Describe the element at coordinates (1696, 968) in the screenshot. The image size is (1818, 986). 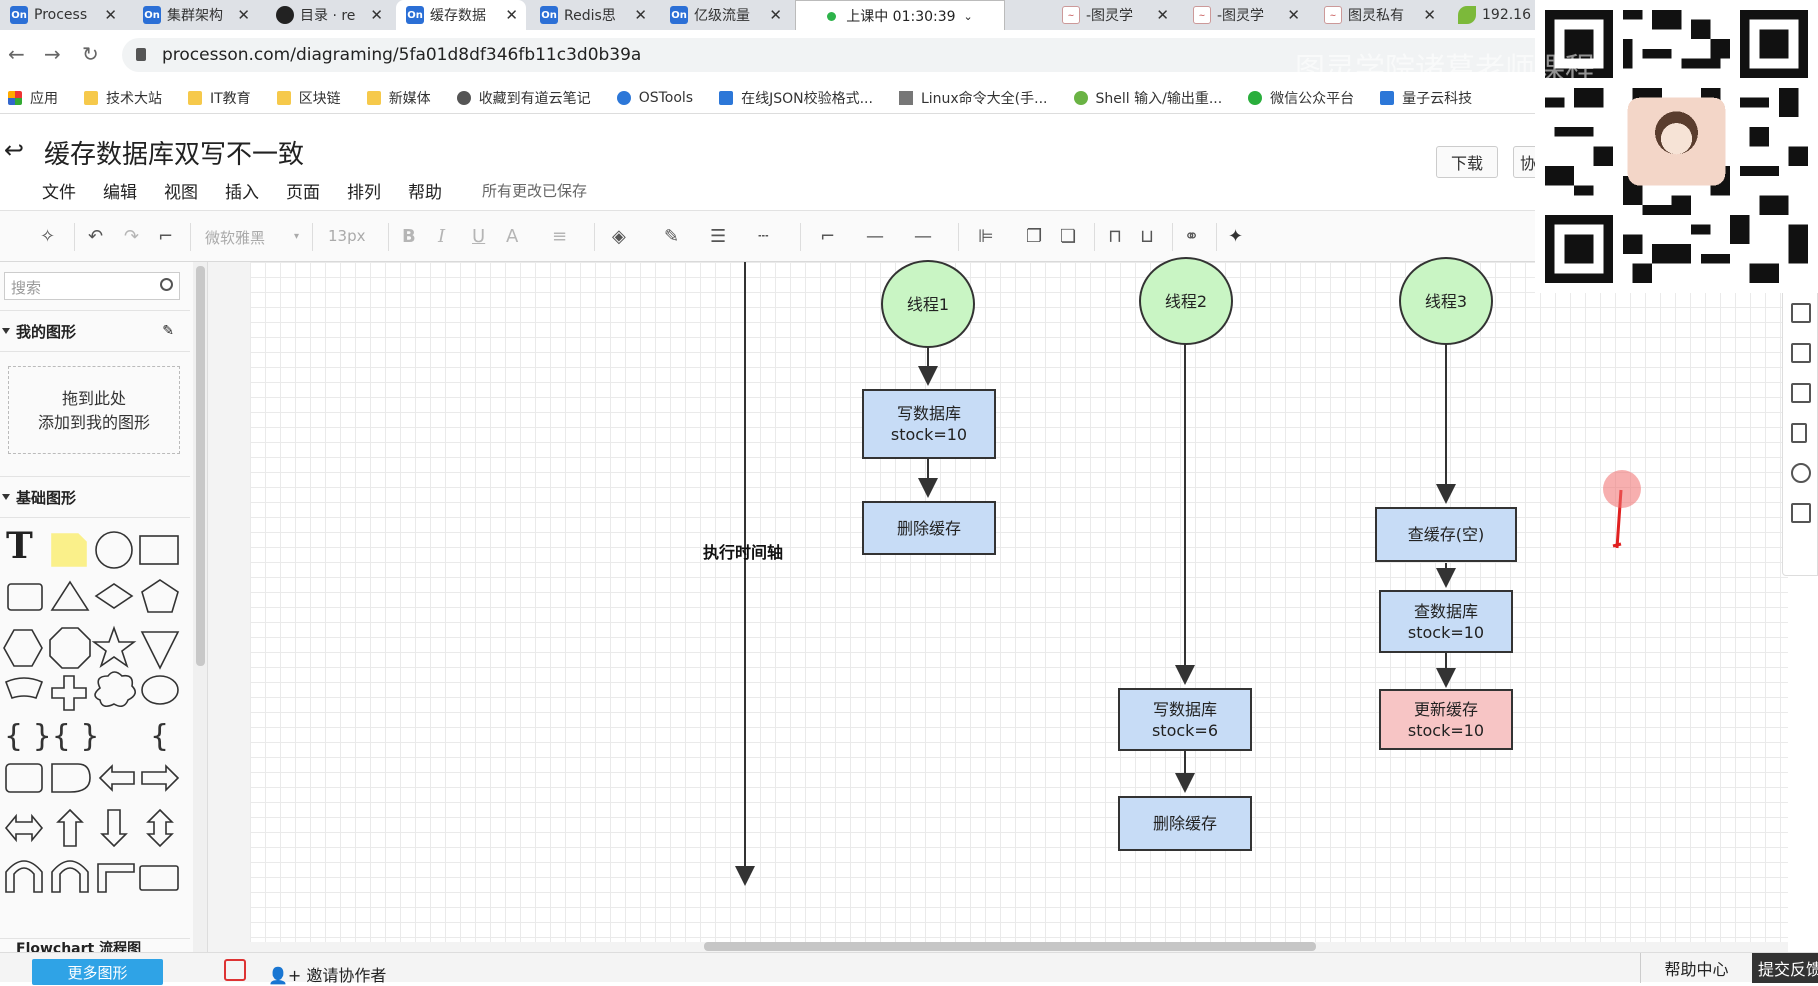
I see `help-center-button: 帮助中心` at that location.